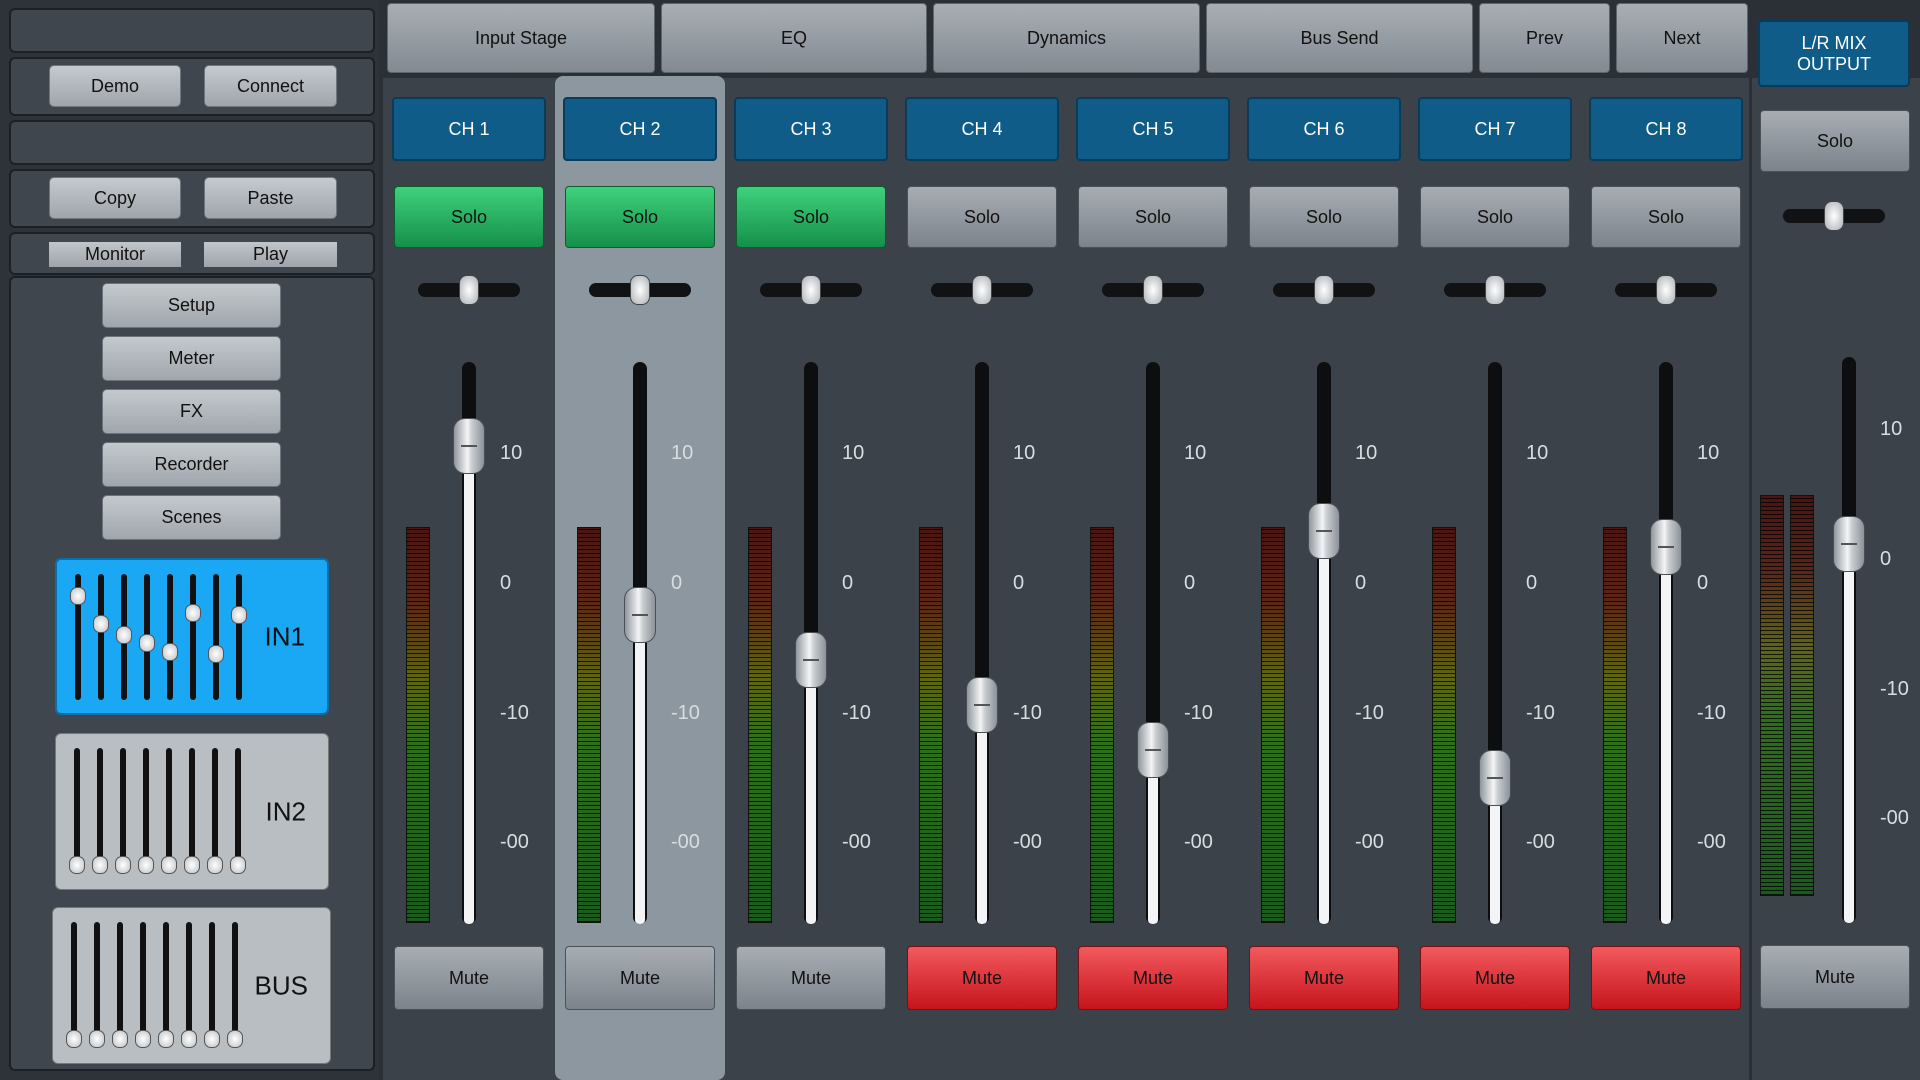  I want to click on monitor-button: Monitor, so click(115, 254).